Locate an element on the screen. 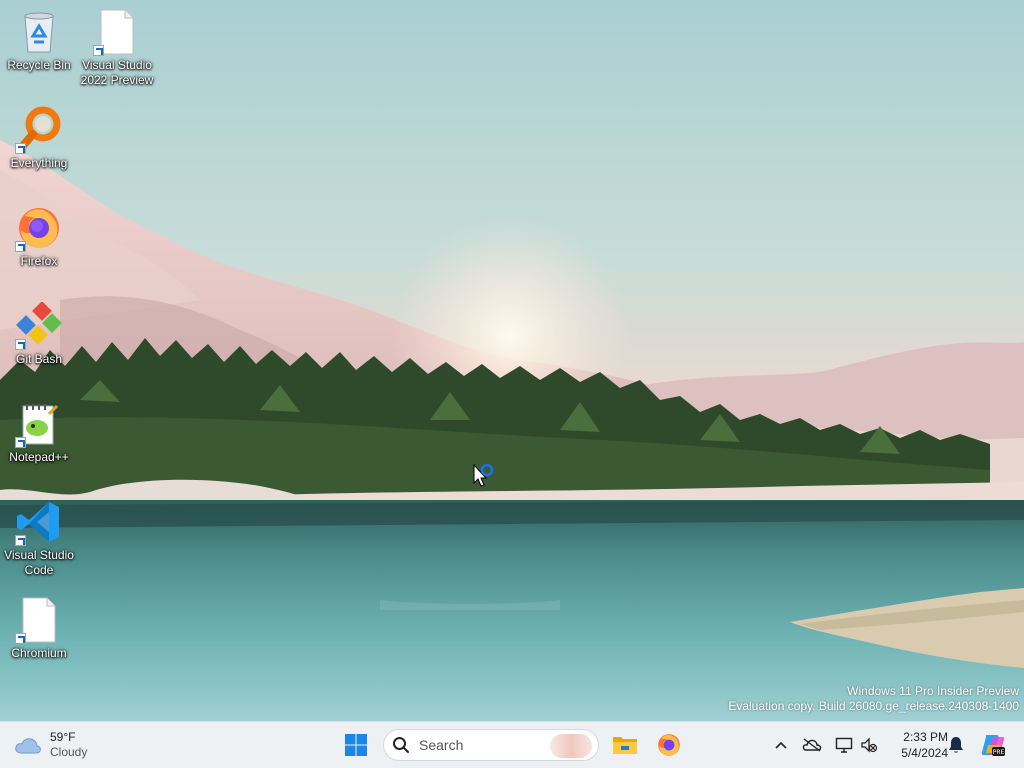  windows-logo-icon is located at coordinates (356, 745).